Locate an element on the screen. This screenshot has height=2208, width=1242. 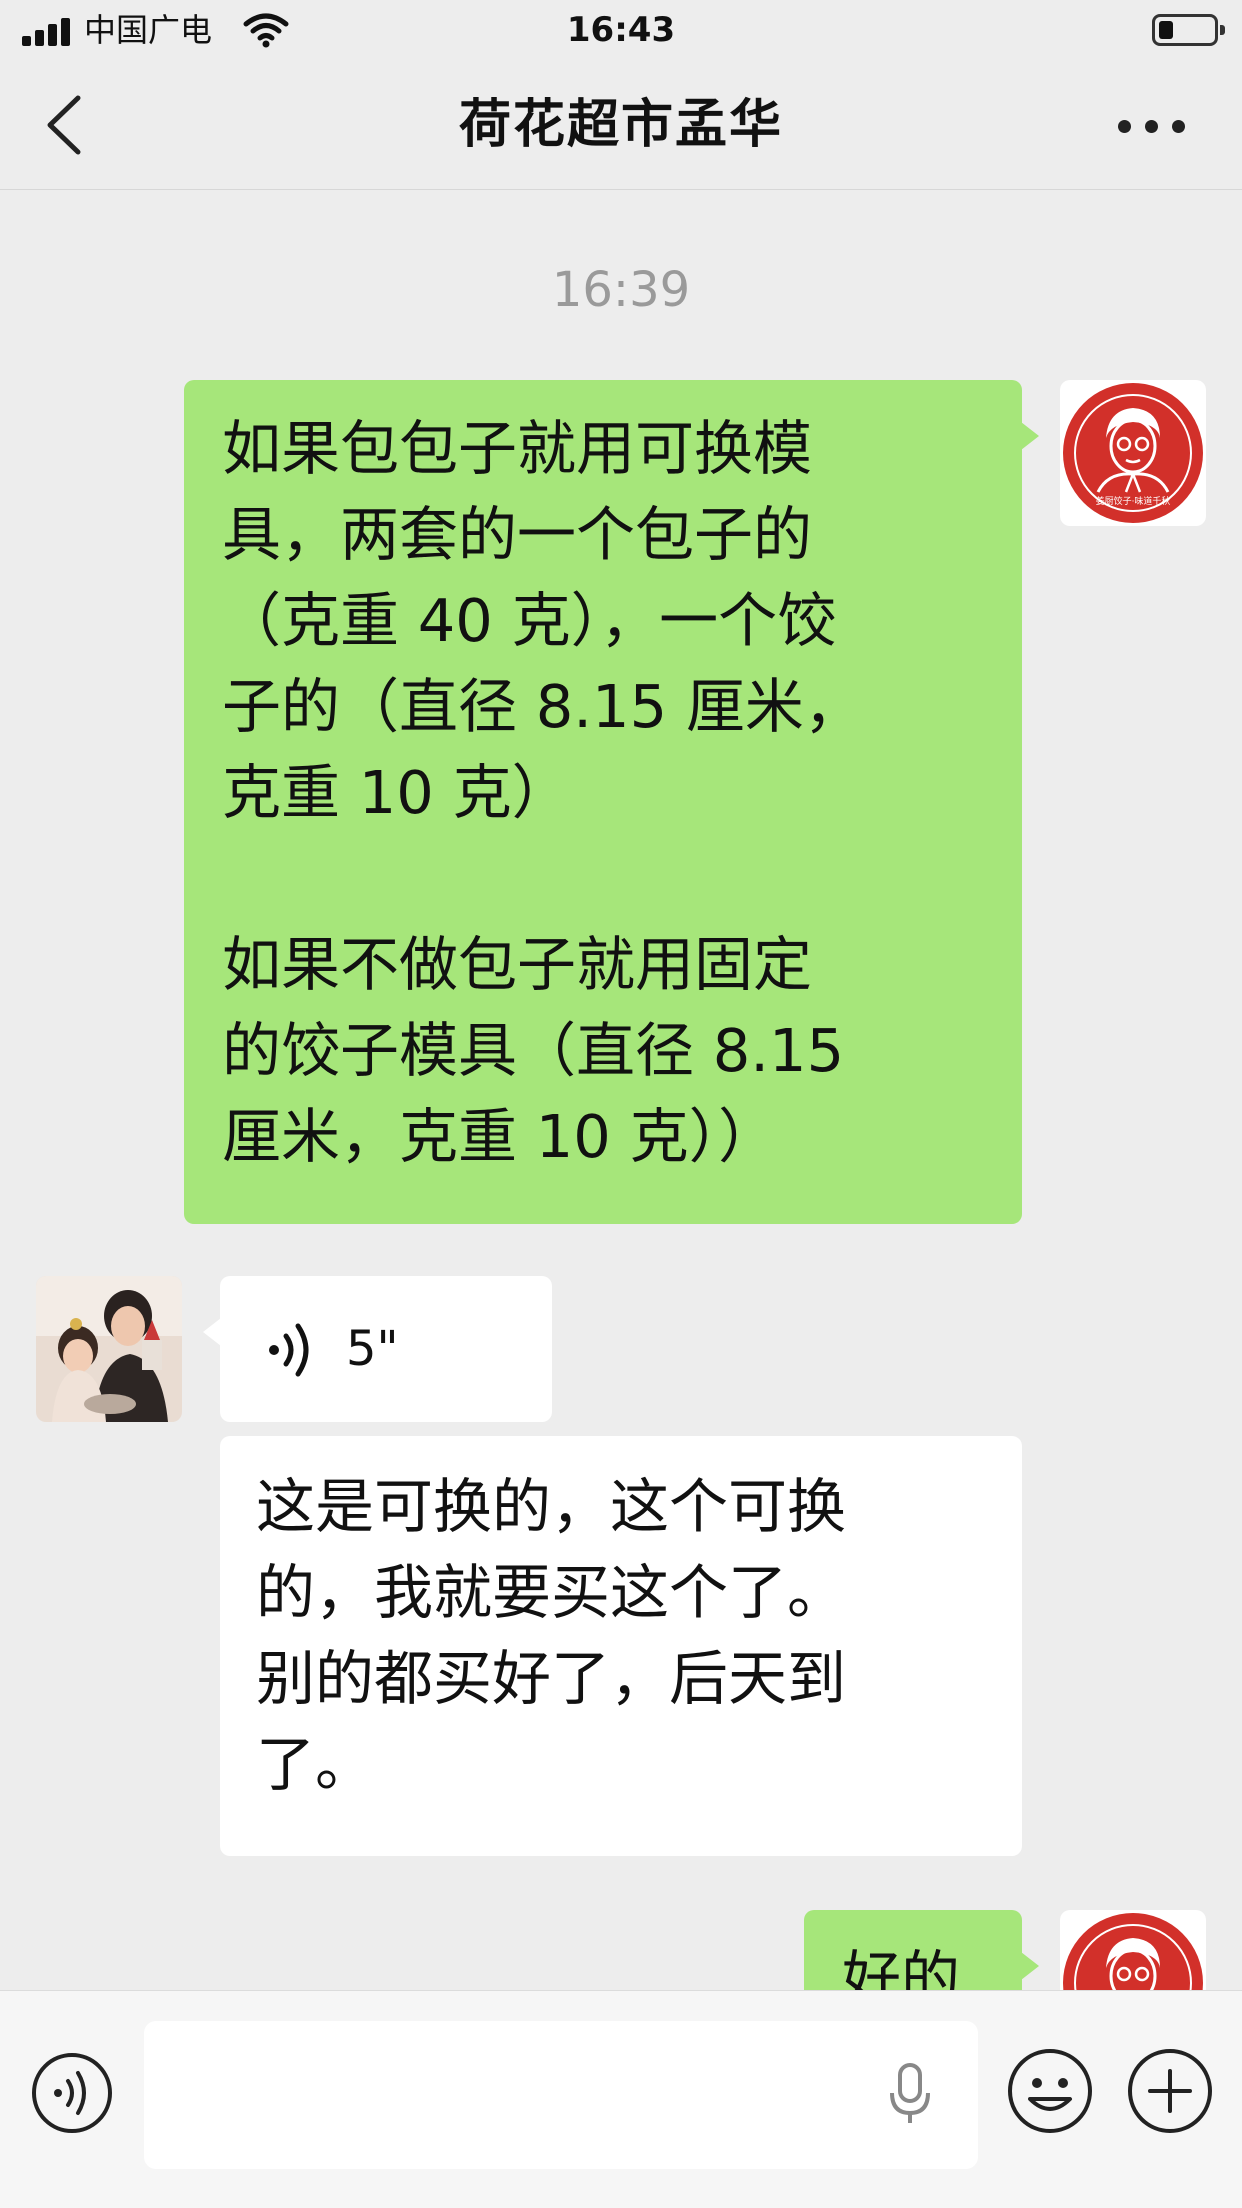
voice-wave-icon is located at coordinates (289, 1350).